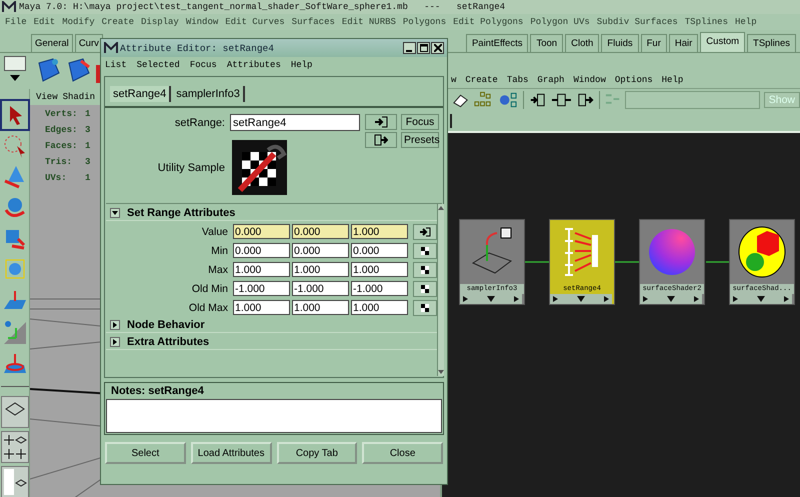 This screenshot has height=497, width=800. What do you see at coordinates (497, 43) in the screenshot?
I see `shelf-tab: PaintEffects` at bounding box center [497, 43].